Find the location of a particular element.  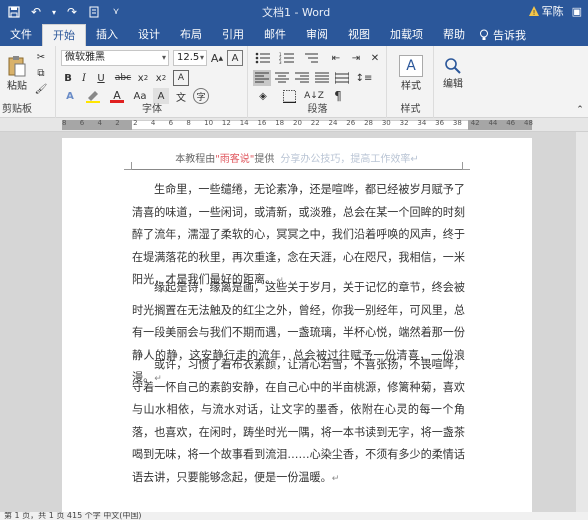

ruler-number: 16 is located at coordinates (262, 123).